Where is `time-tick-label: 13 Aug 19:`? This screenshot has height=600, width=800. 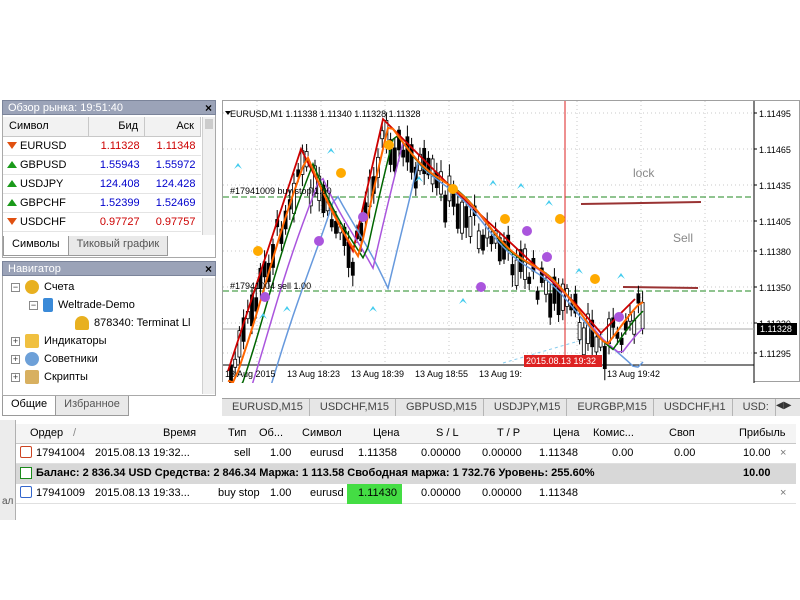 time-tick-label: 13 Aug 19: is located at coordinates (500, 374).